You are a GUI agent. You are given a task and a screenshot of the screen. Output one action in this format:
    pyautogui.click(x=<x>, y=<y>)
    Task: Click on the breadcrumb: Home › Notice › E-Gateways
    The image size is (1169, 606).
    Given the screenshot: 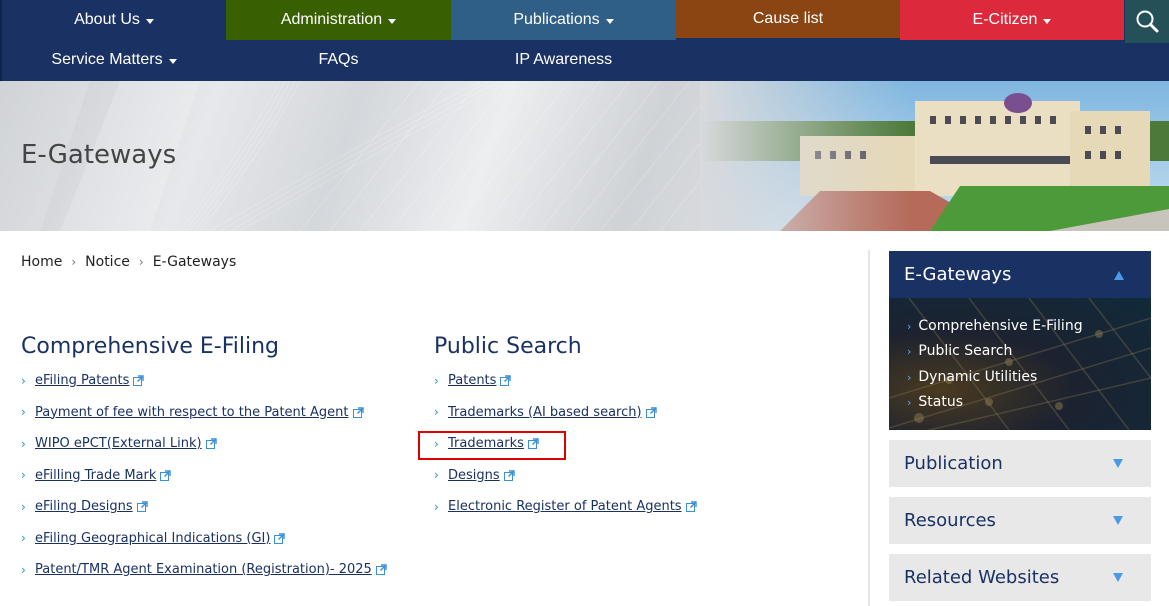 What is the action you would take?
    pyautogui.click(x=128, y=262)
    